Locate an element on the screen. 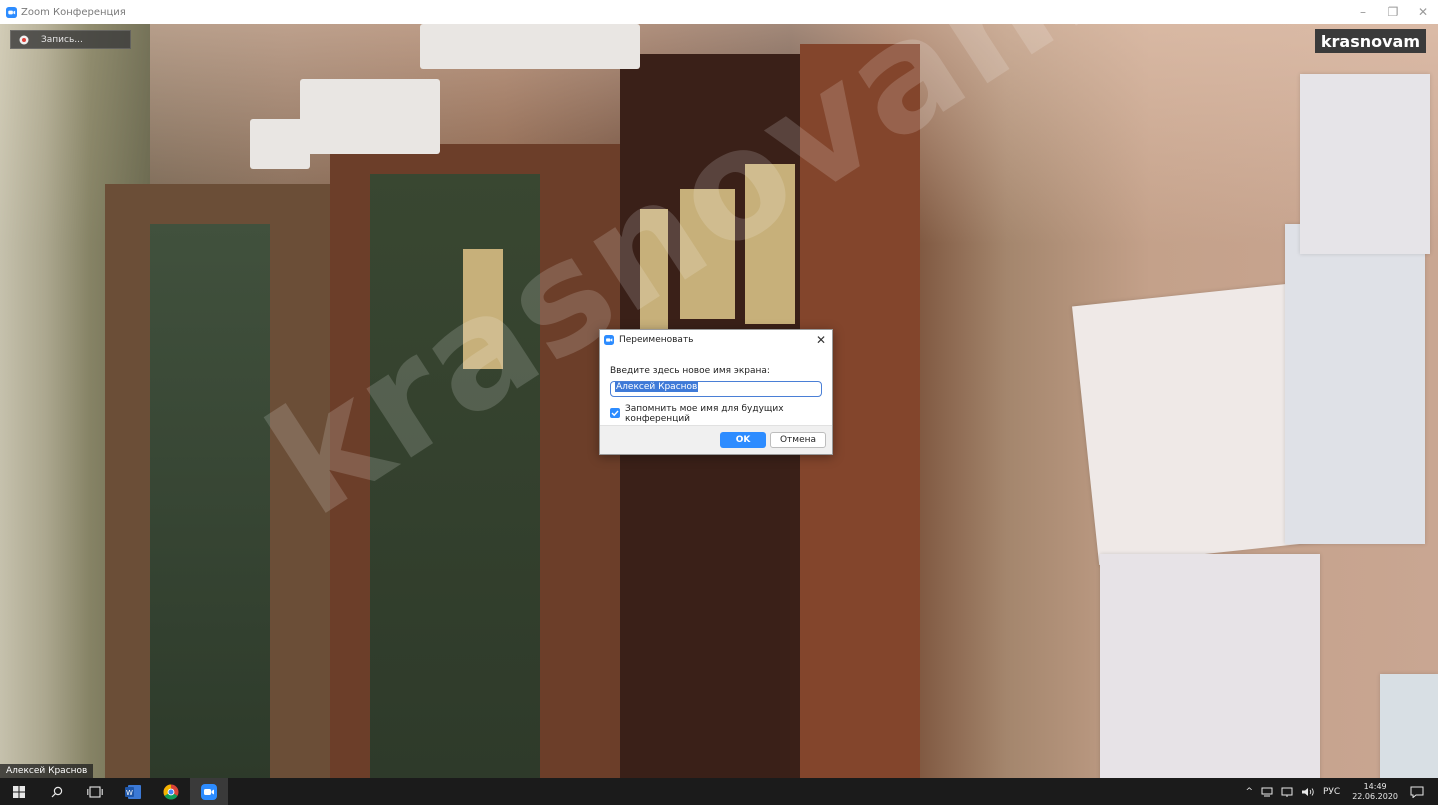  search-icon is located at coordinates (57, 791).